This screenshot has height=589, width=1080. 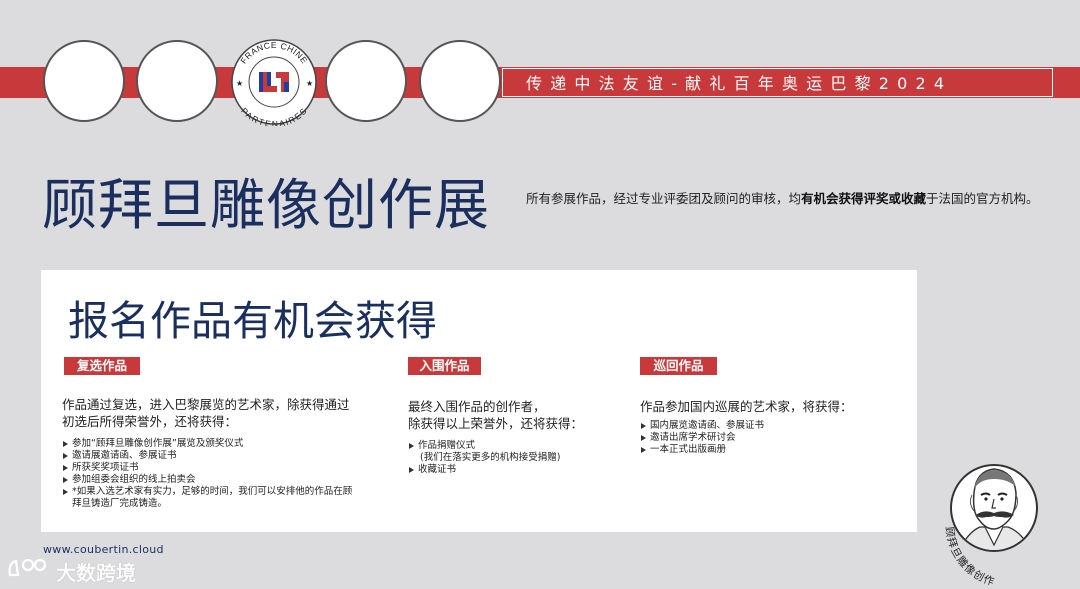 What do you see at coordinates (207, 480) in the screenshot?
I see `list-item: 参加组委会组织的线上拍卖会` at bounding box center [207, 480].